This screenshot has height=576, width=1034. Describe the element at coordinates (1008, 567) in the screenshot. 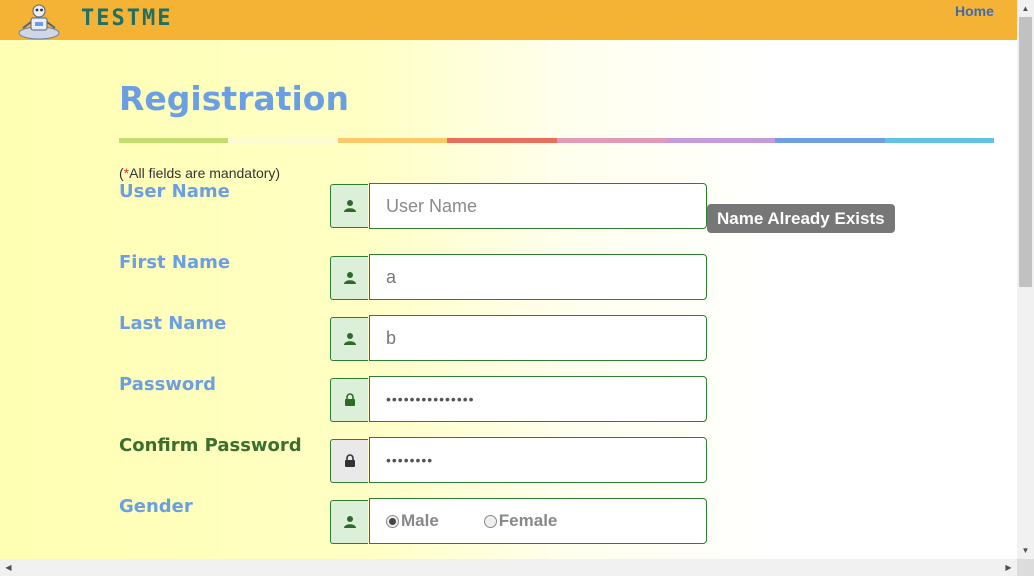

I see `scroll-right-arrow-icon: ▶` at that location.